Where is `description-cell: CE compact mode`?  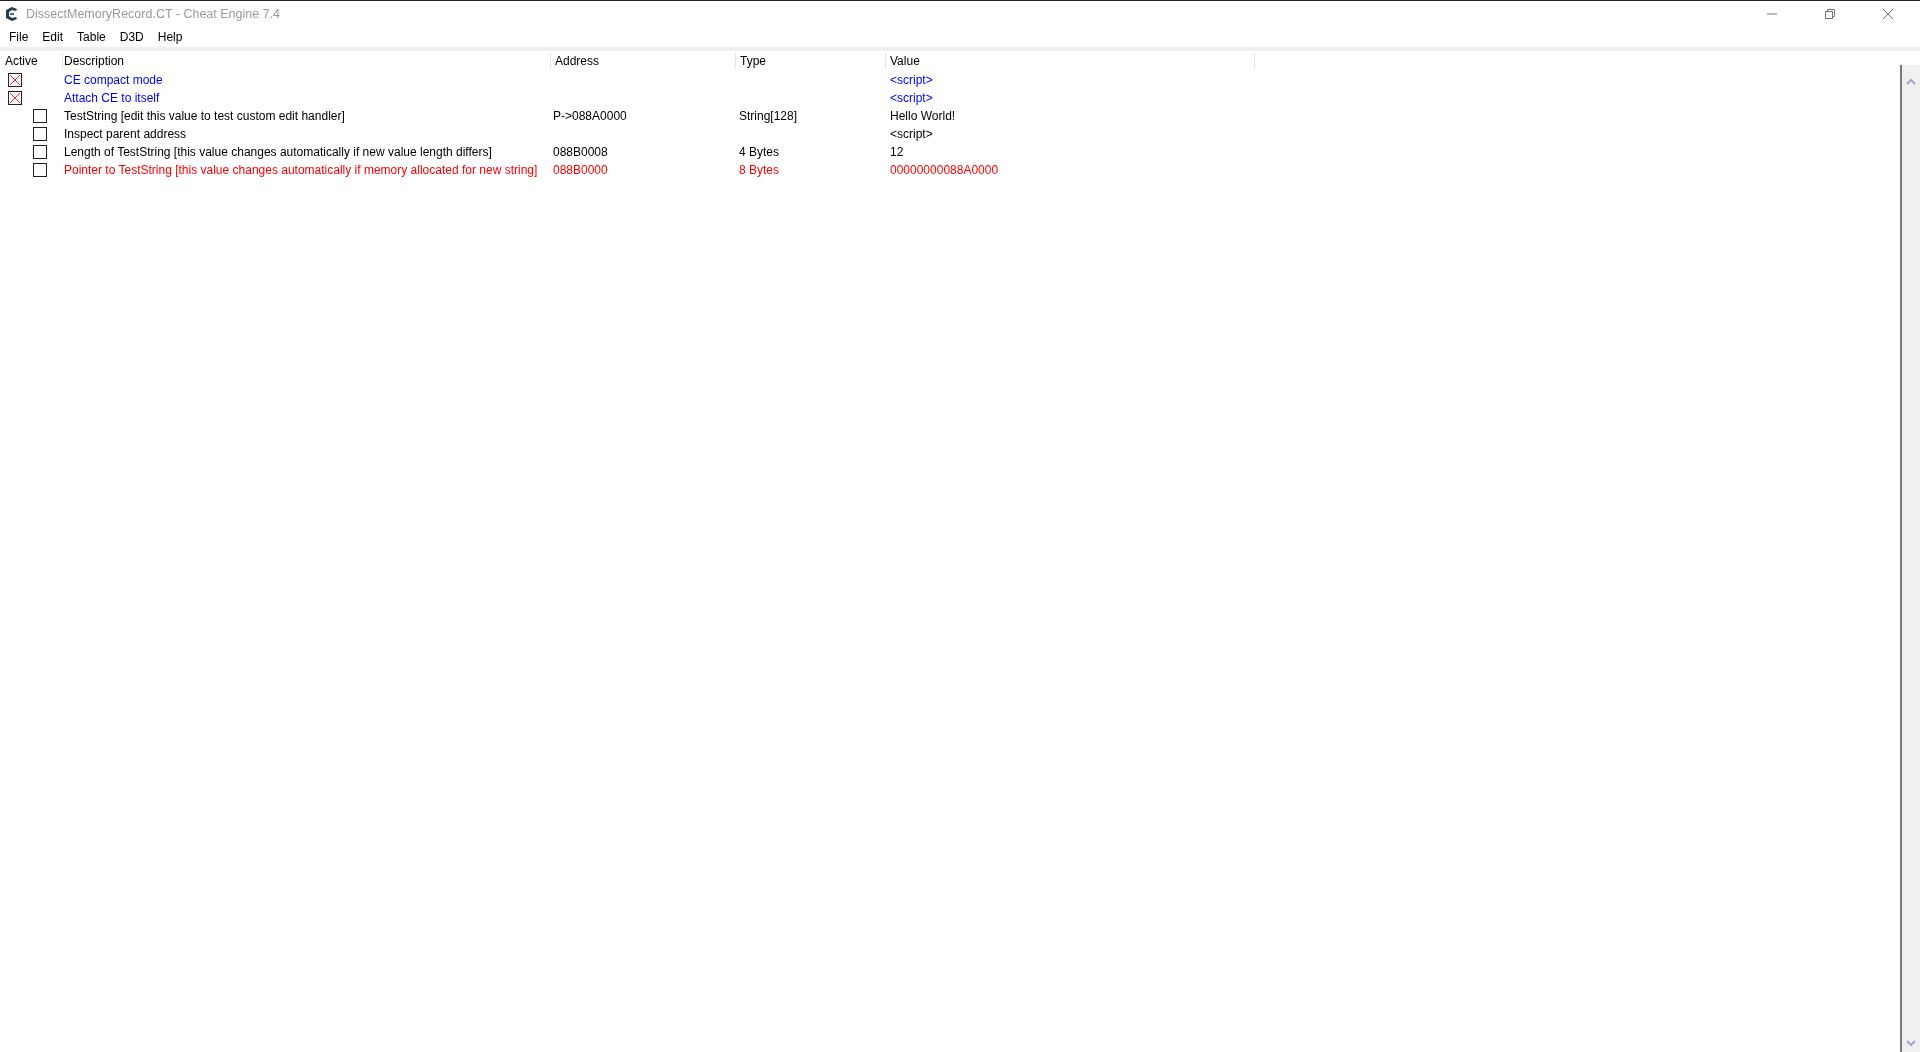 description-cell: CE compact mode is located at coordinates (113, 80).